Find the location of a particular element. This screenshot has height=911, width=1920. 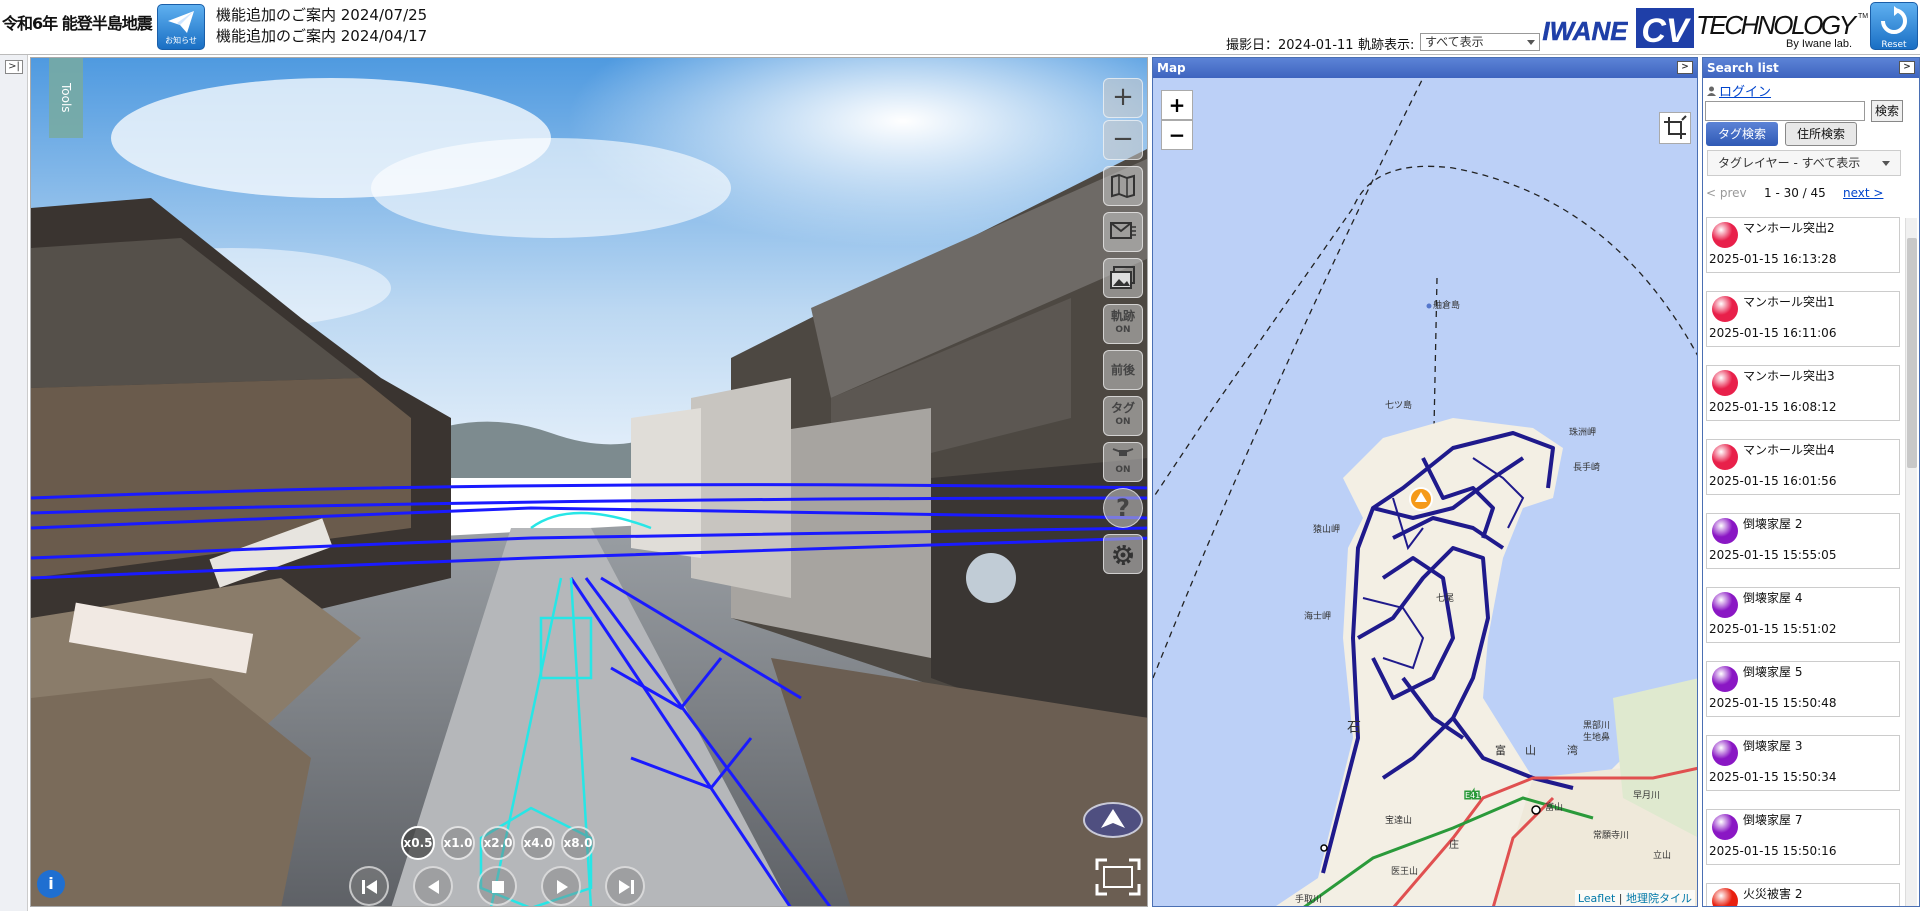

speed-x2.0-button: x2.0 is located at coordinates (498, 843).